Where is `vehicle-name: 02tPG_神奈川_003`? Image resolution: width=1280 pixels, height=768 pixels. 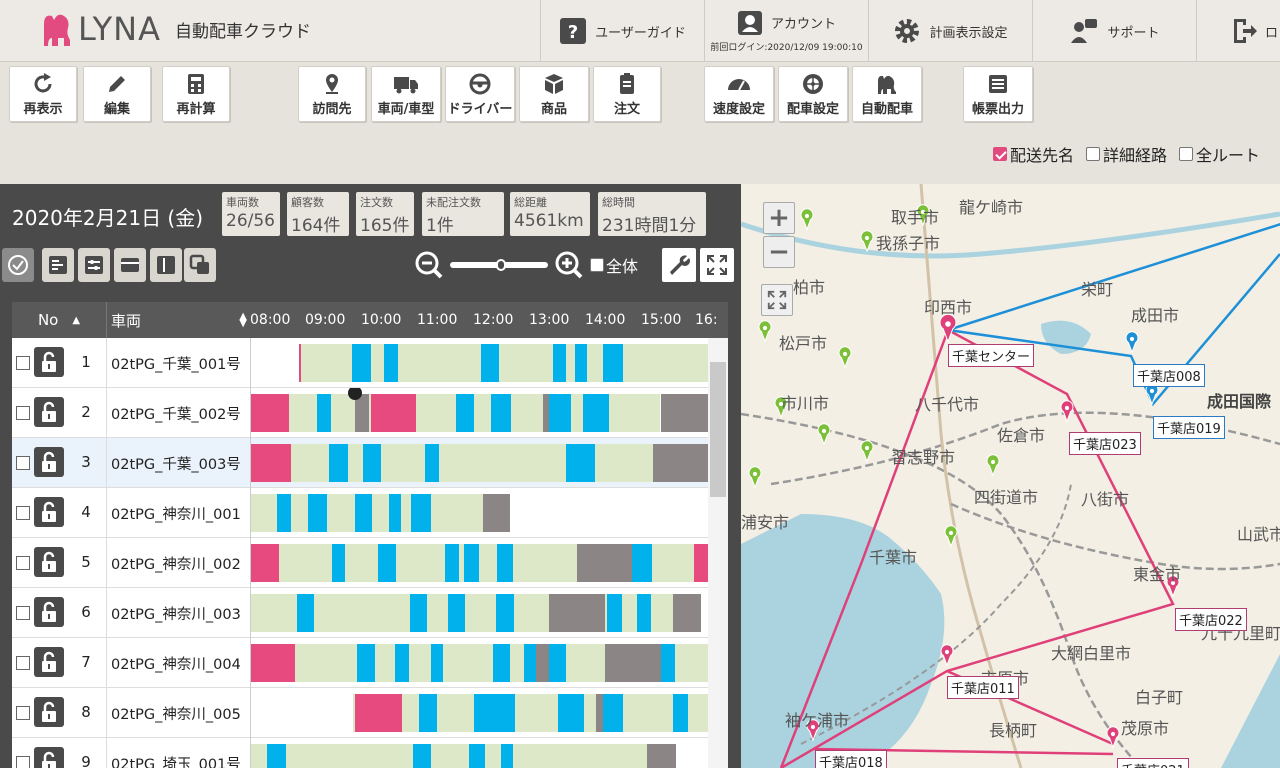 vehicle-name: 02tPG_神奈川_003 is located at coordinates (178, 613).